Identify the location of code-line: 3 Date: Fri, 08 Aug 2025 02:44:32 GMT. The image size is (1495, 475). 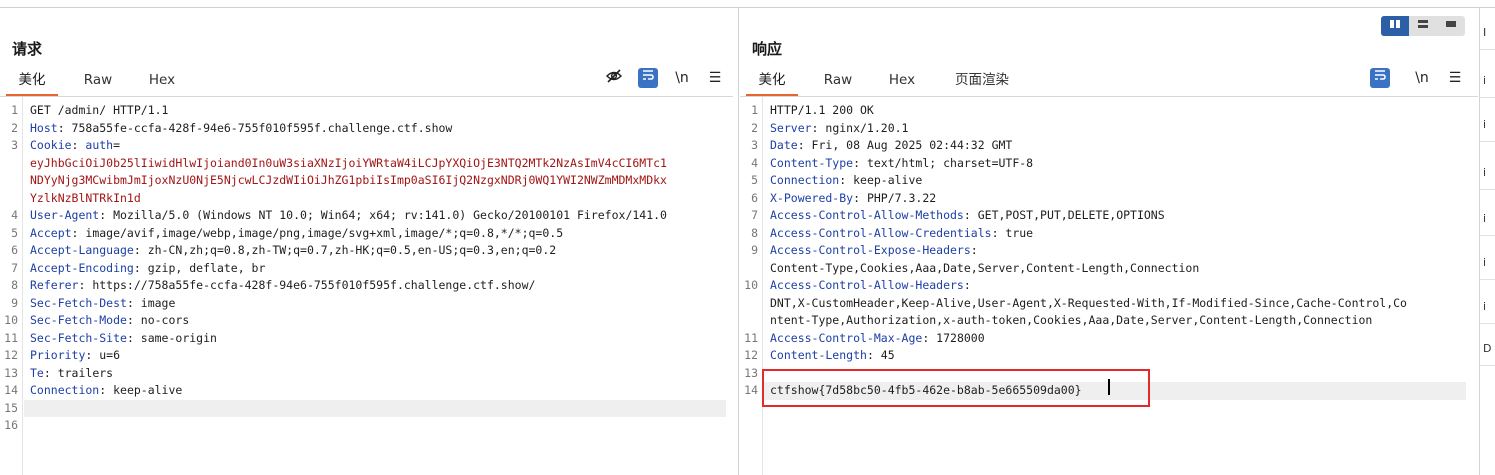
(1109, 146).